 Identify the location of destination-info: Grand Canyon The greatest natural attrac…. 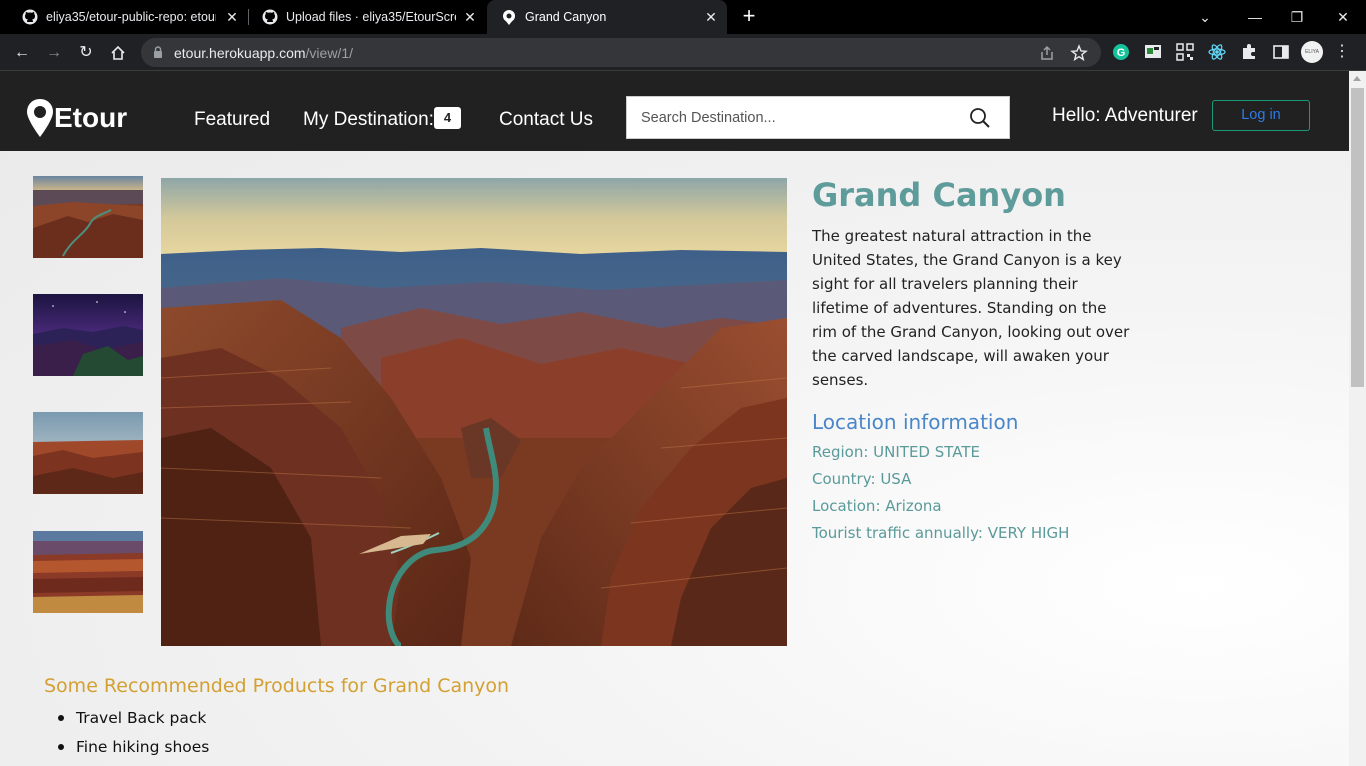
(972, 363).